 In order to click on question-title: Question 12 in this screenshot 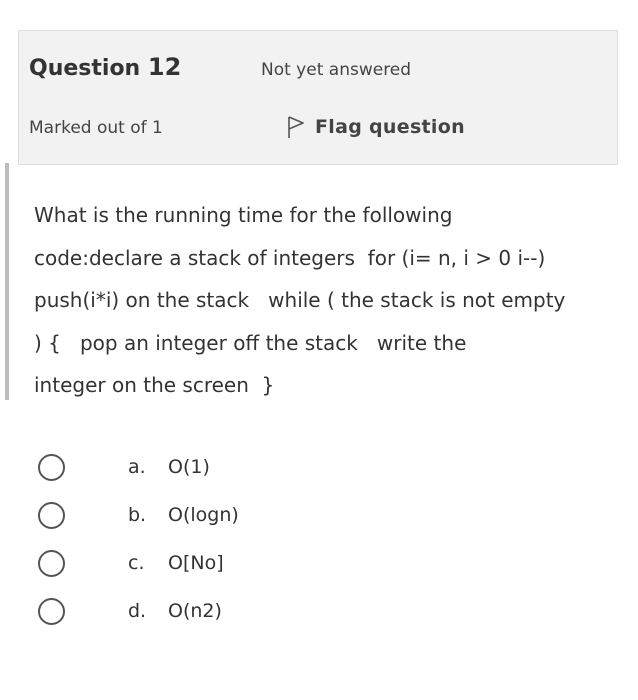, I will do `click(105, 67)`.